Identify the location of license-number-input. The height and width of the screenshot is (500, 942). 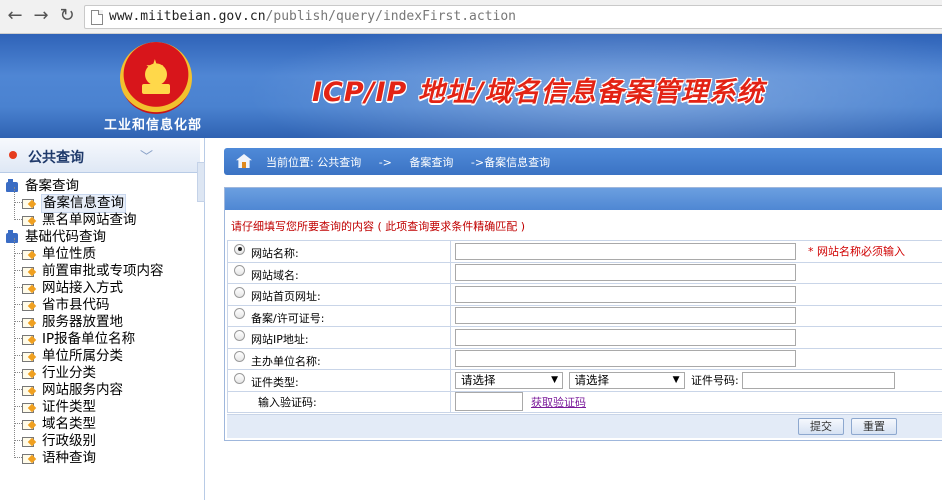
(625, 316).